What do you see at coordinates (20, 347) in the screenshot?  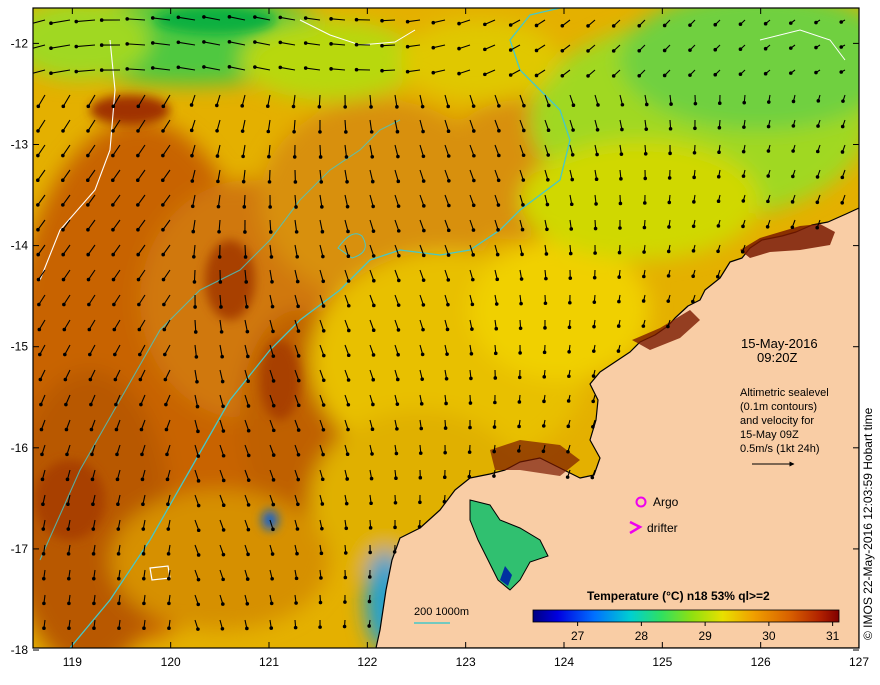 I see `y-tick-label-3: -15` at bounding box center [20, 347].